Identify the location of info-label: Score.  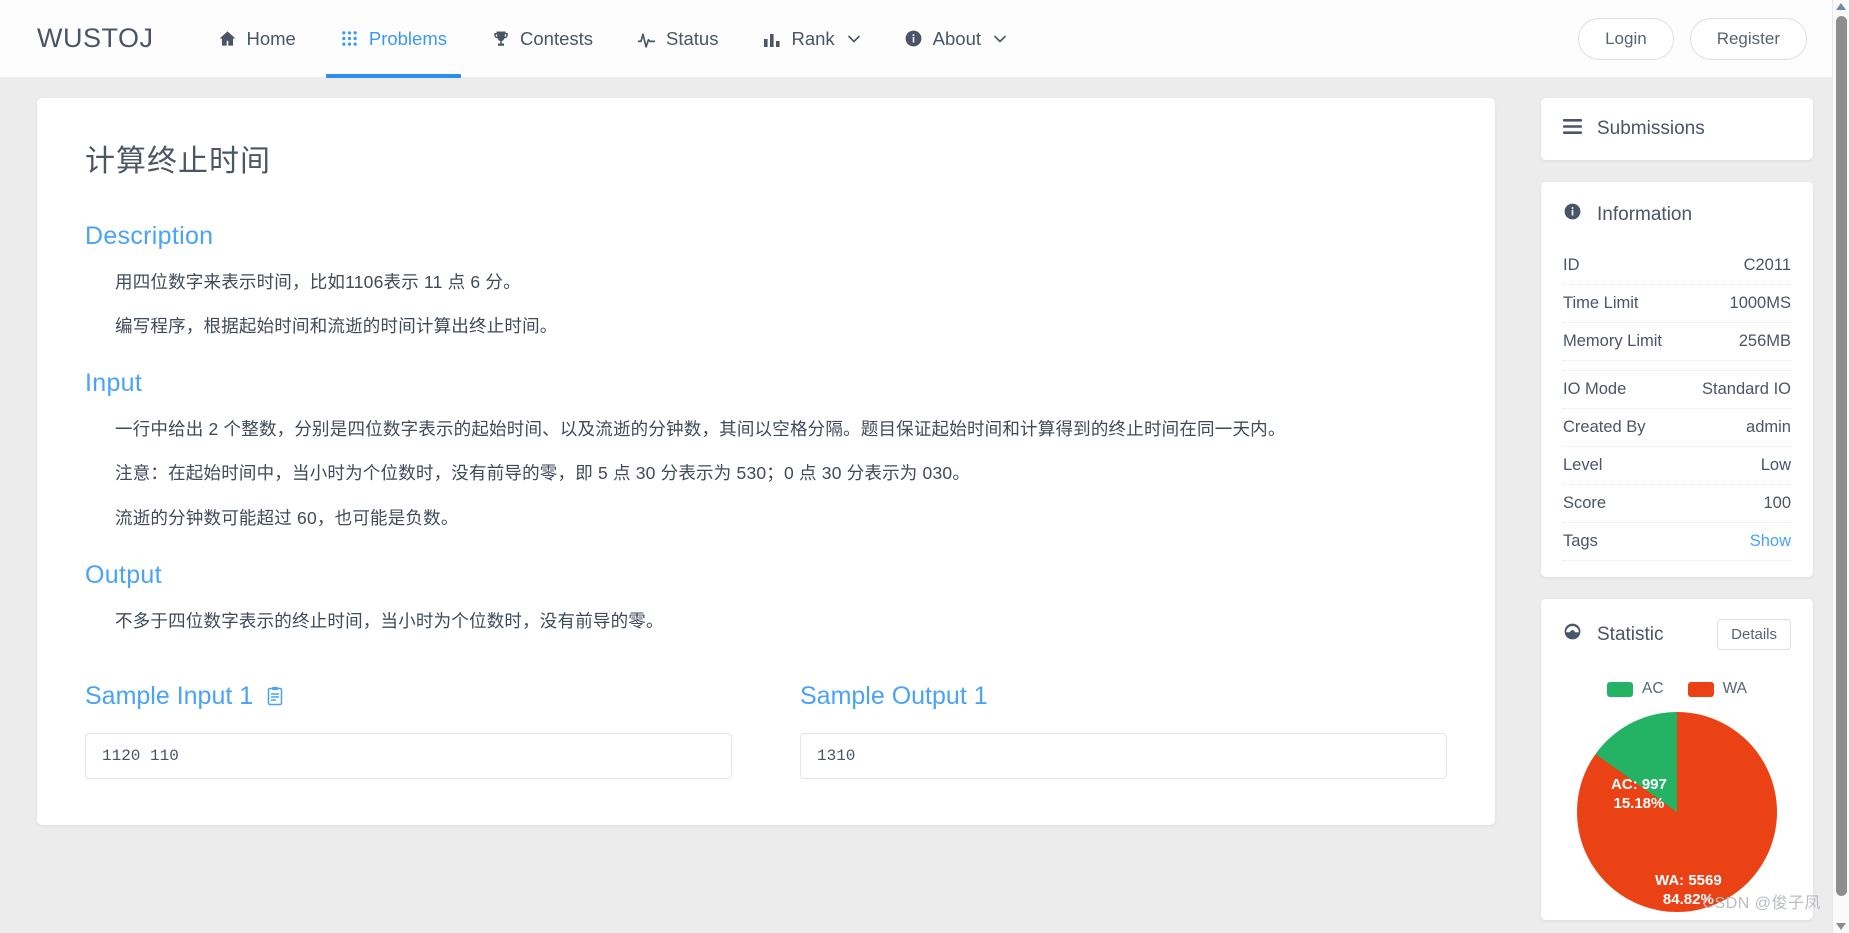
(1585, 503).